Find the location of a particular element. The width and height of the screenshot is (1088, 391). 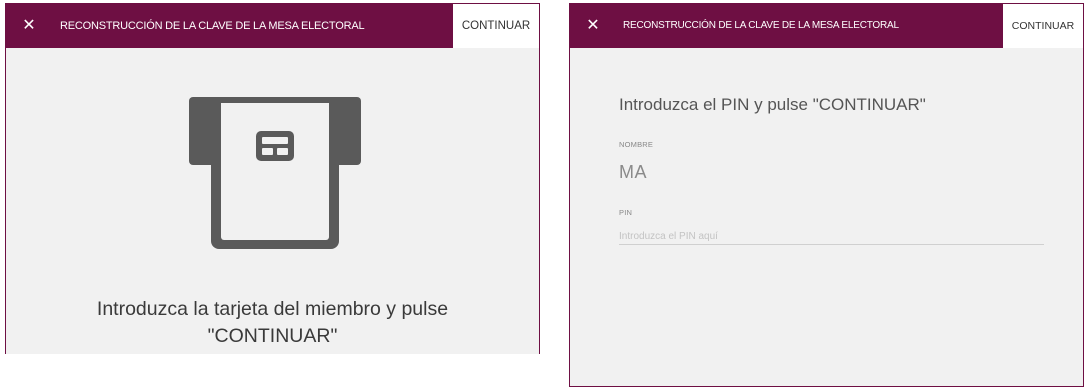

pin-label: PIN is located at coordinates (626, 212).